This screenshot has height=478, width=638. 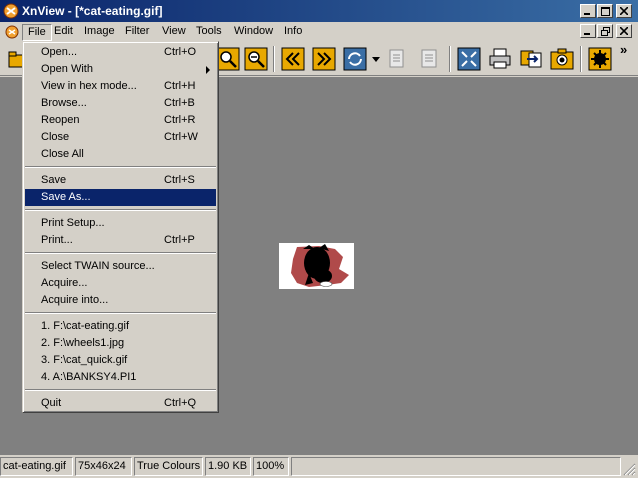 What do you see at coordinates (324, 59) in the screenshot?
I see `next-icon` at bounding box center [324, 59].